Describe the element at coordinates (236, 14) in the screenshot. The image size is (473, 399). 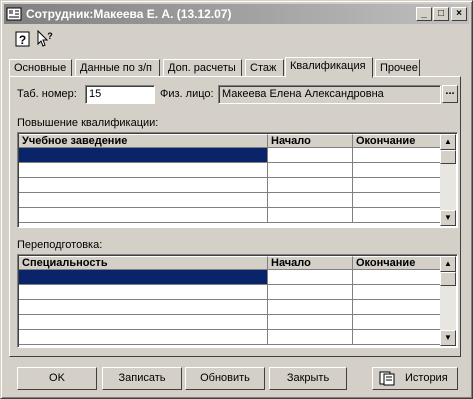
I see `title-bar: Сотрудник:Макеева Е. А. (13.12.07) _ □ ×` at that location.